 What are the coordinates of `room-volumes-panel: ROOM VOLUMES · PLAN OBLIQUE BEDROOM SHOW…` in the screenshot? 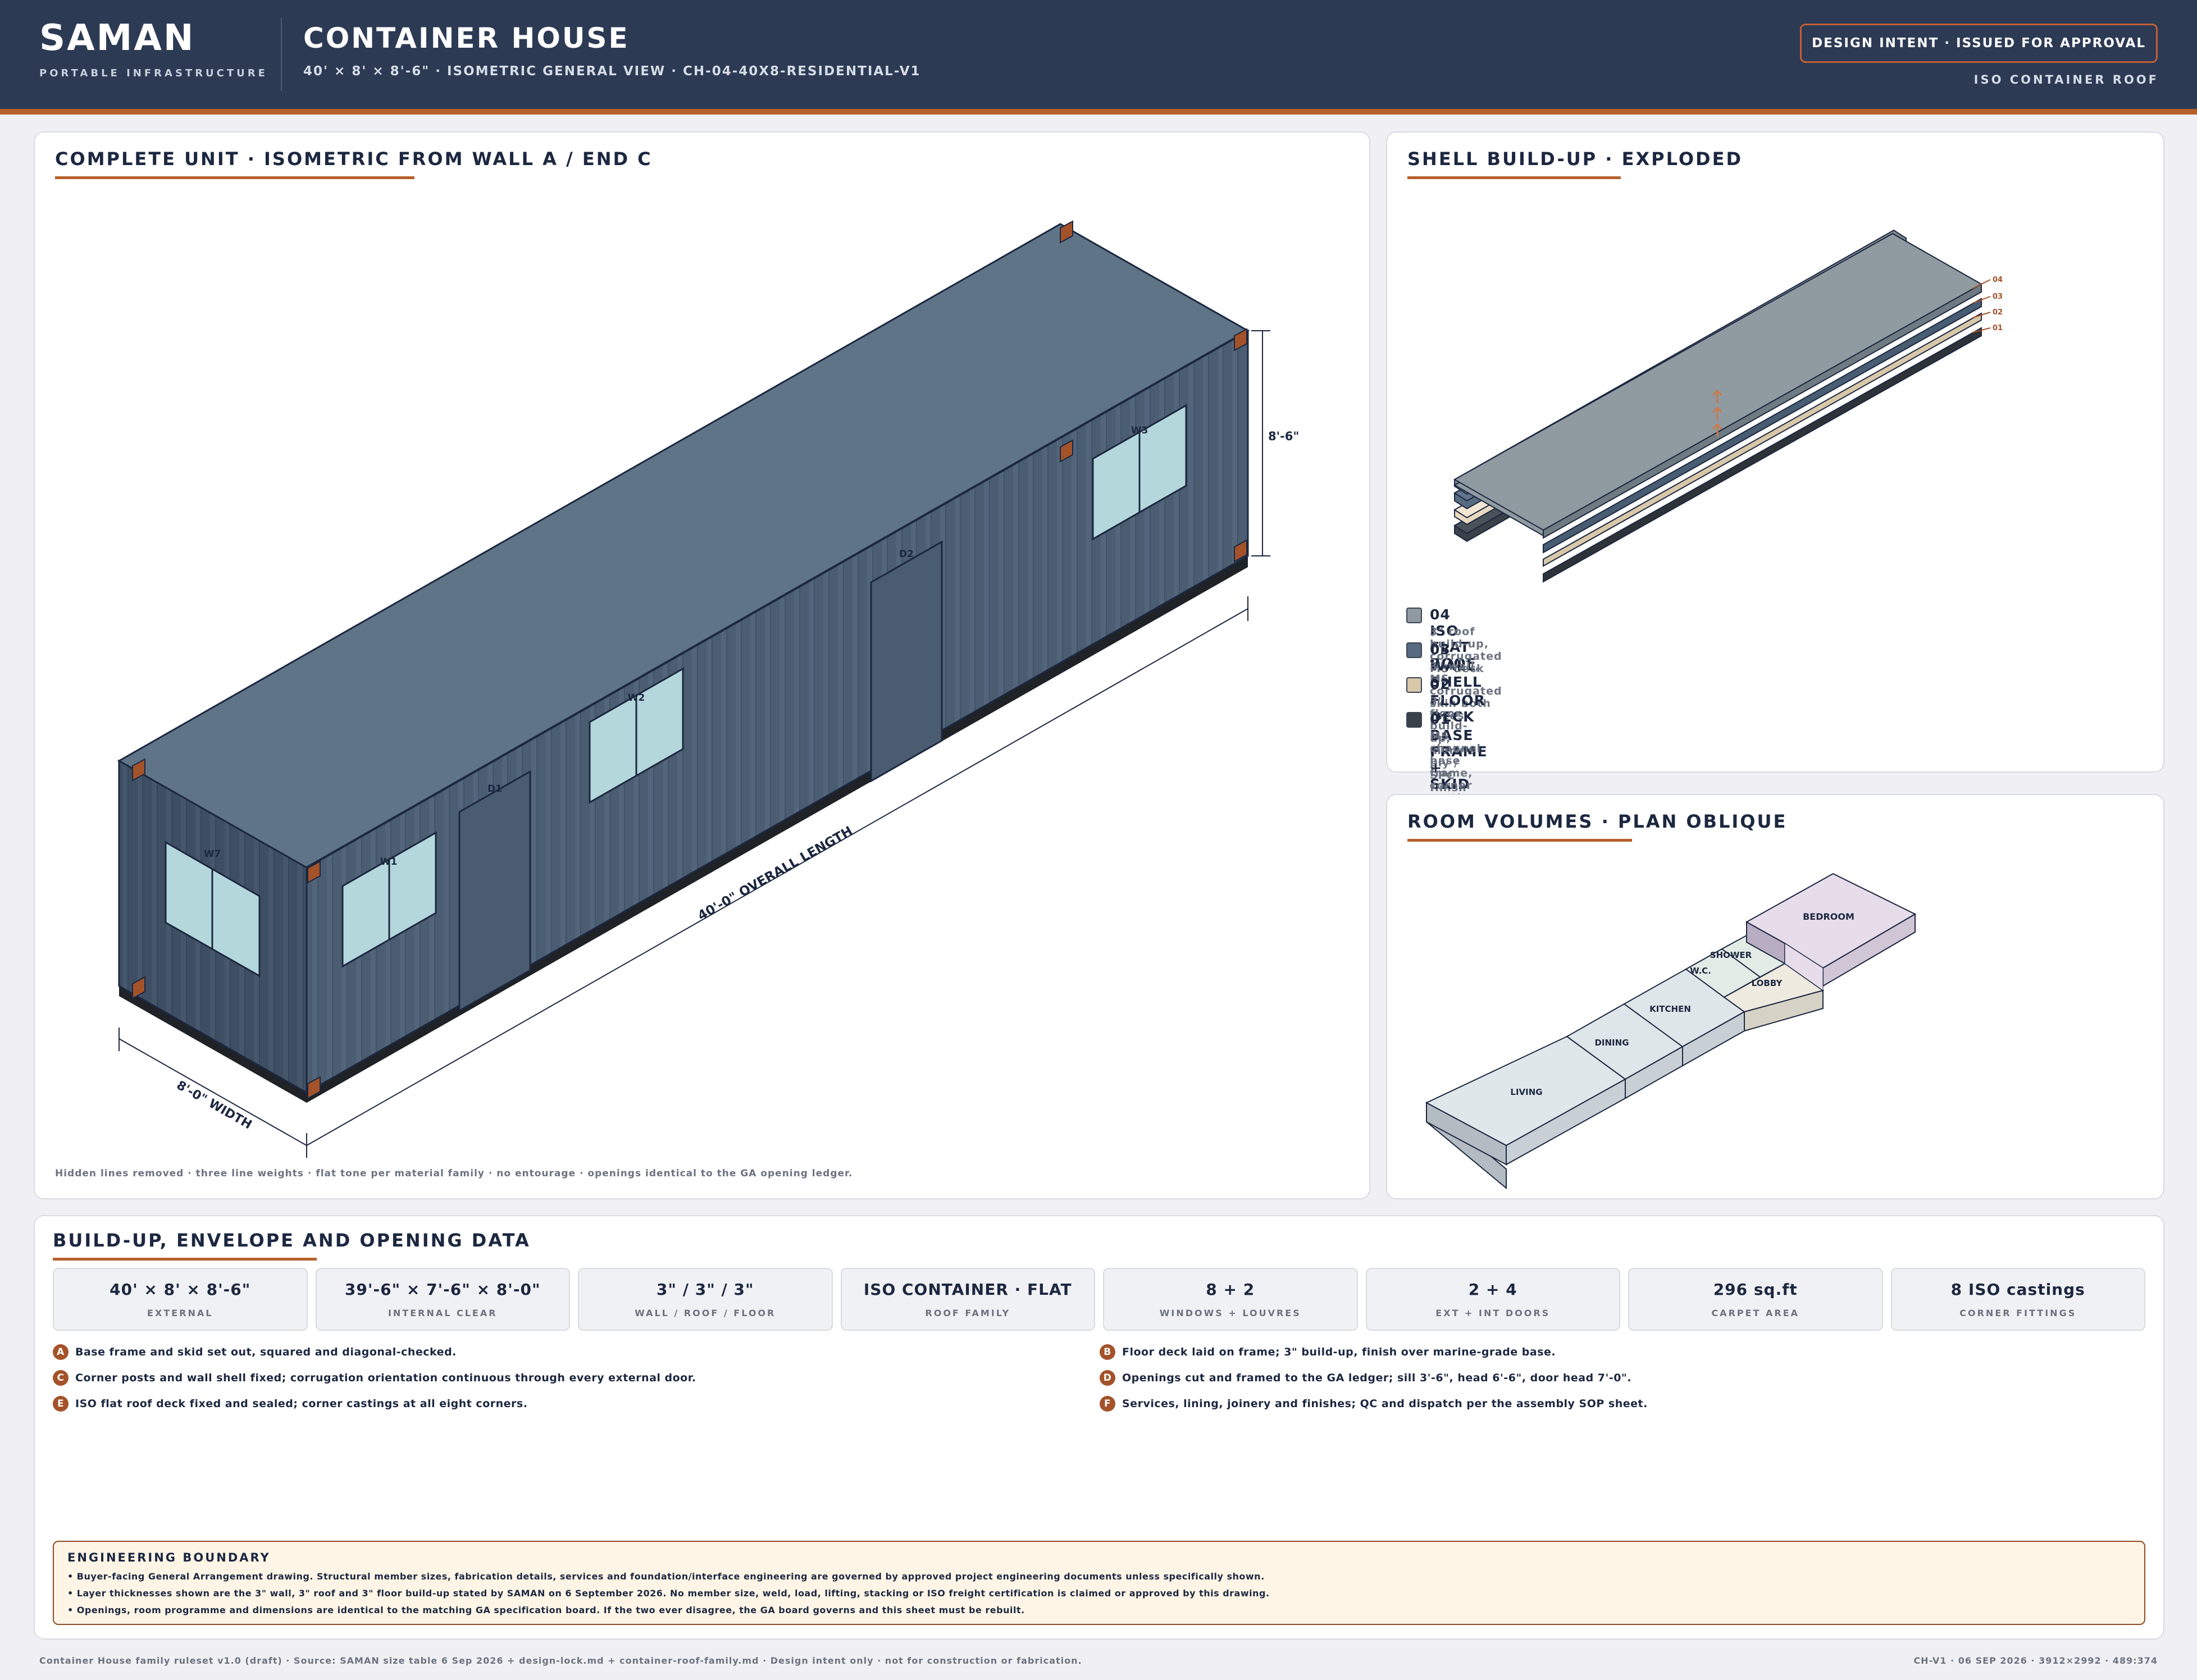 It's located at (1775, 996).